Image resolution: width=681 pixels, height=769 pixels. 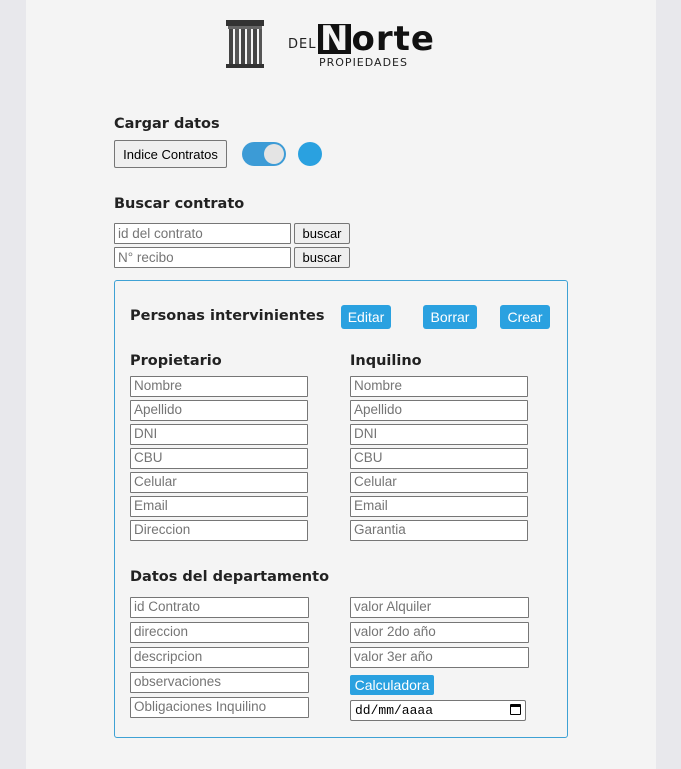 I want to click on valor-alquiler-input: valor Alquiler, so click(x=439, y=607).